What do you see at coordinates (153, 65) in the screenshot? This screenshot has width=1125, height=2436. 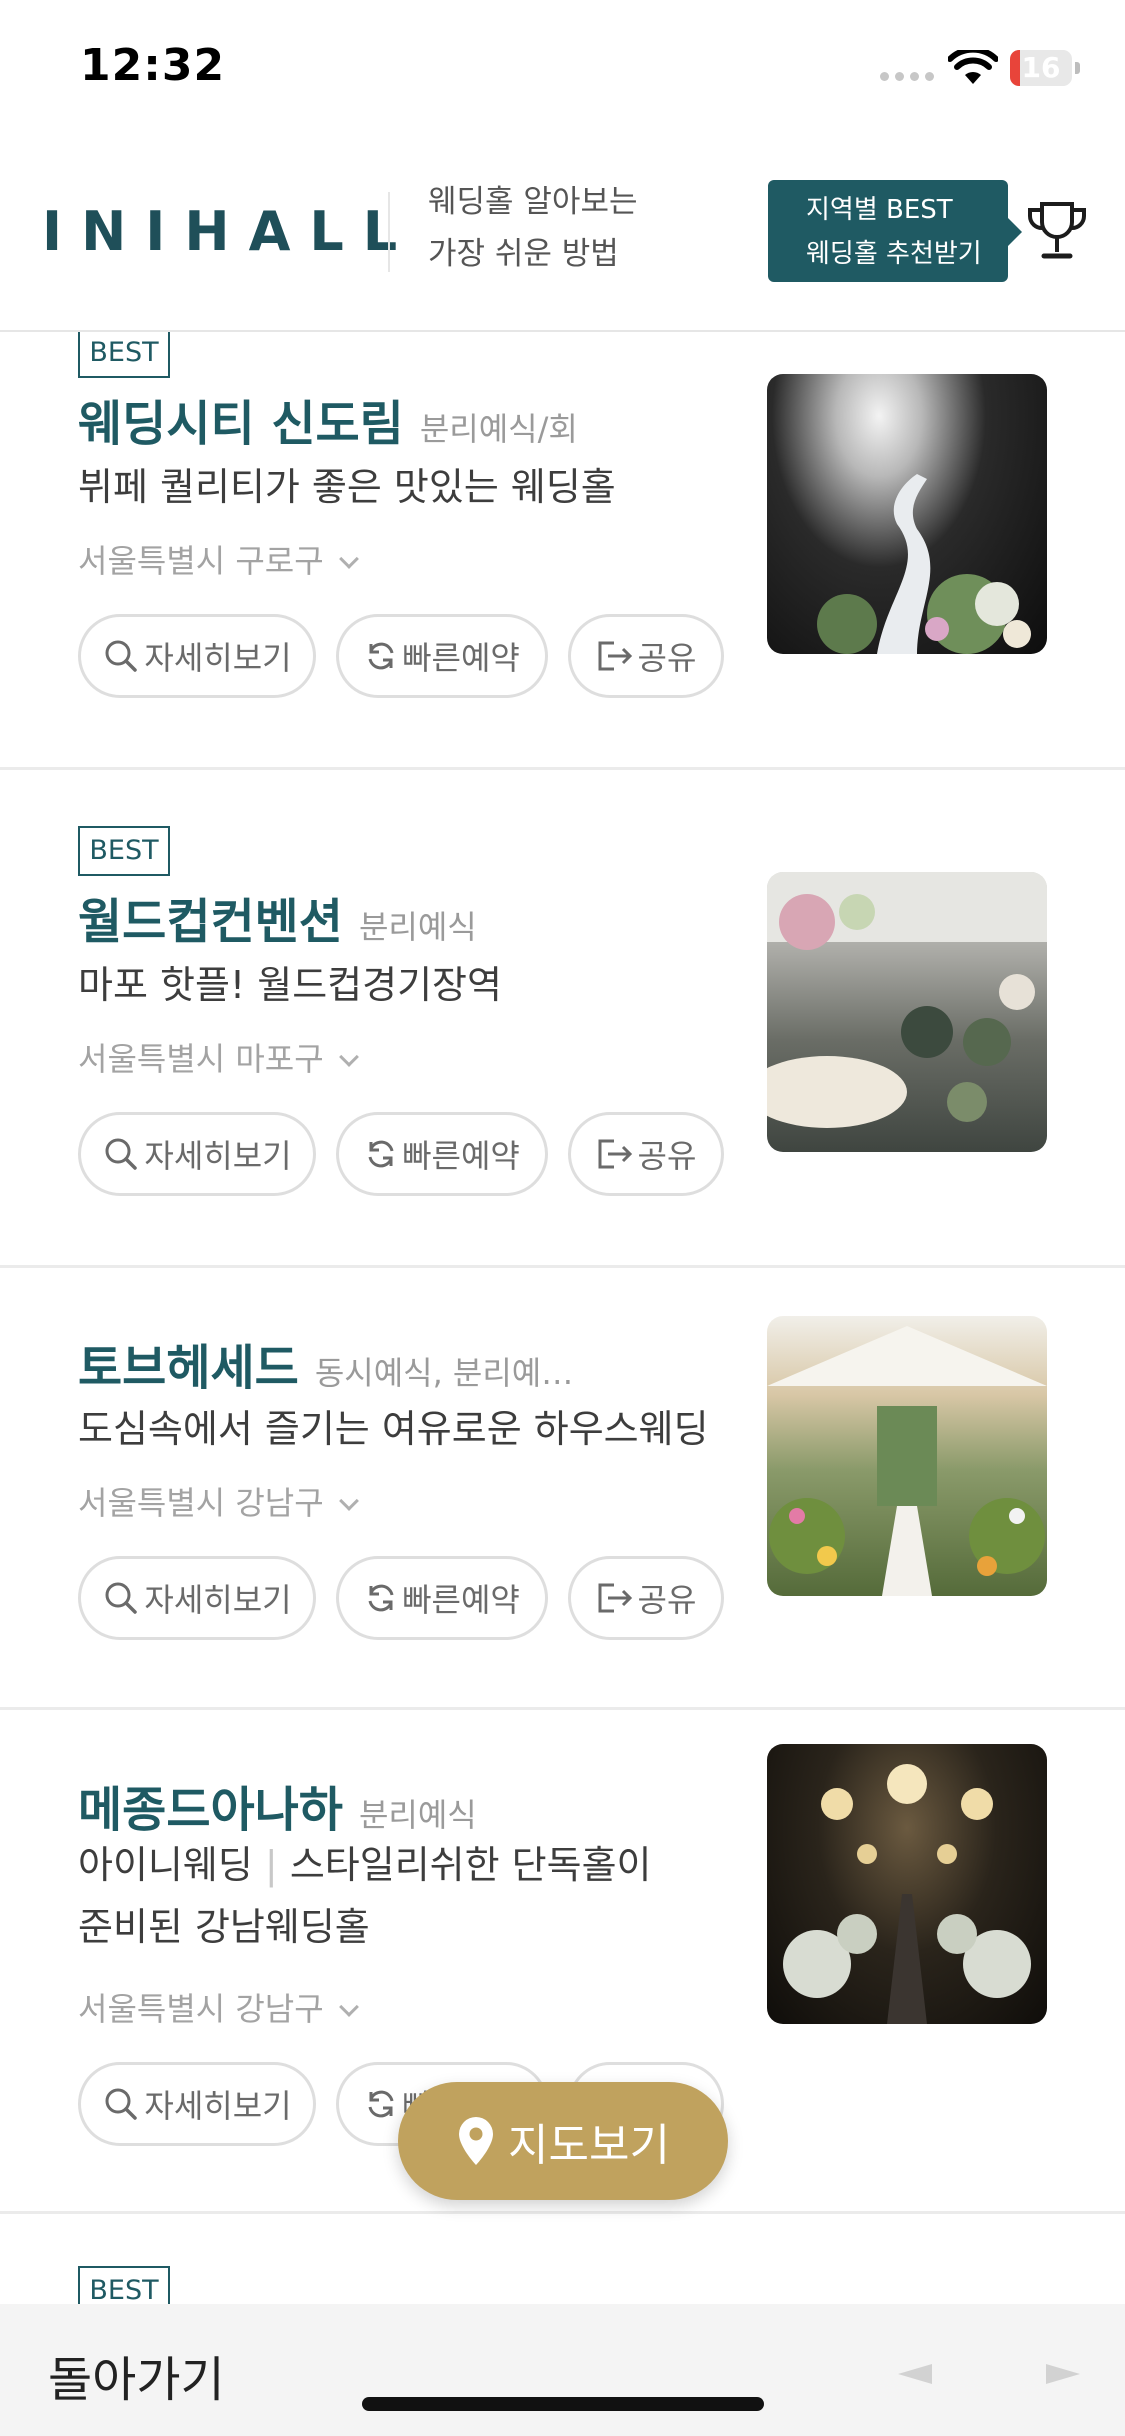 I see `status-time: 12:32` at bounding box center [153, 65].